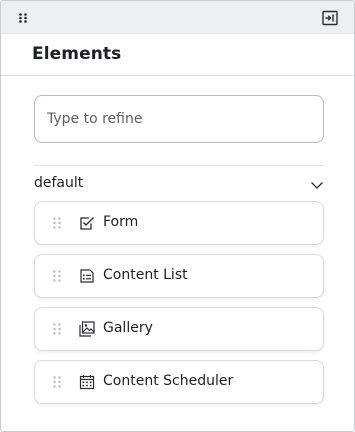 The height and width of the screenshot is (432, 355). I want to click on item-label: Form, so click(121, 222).